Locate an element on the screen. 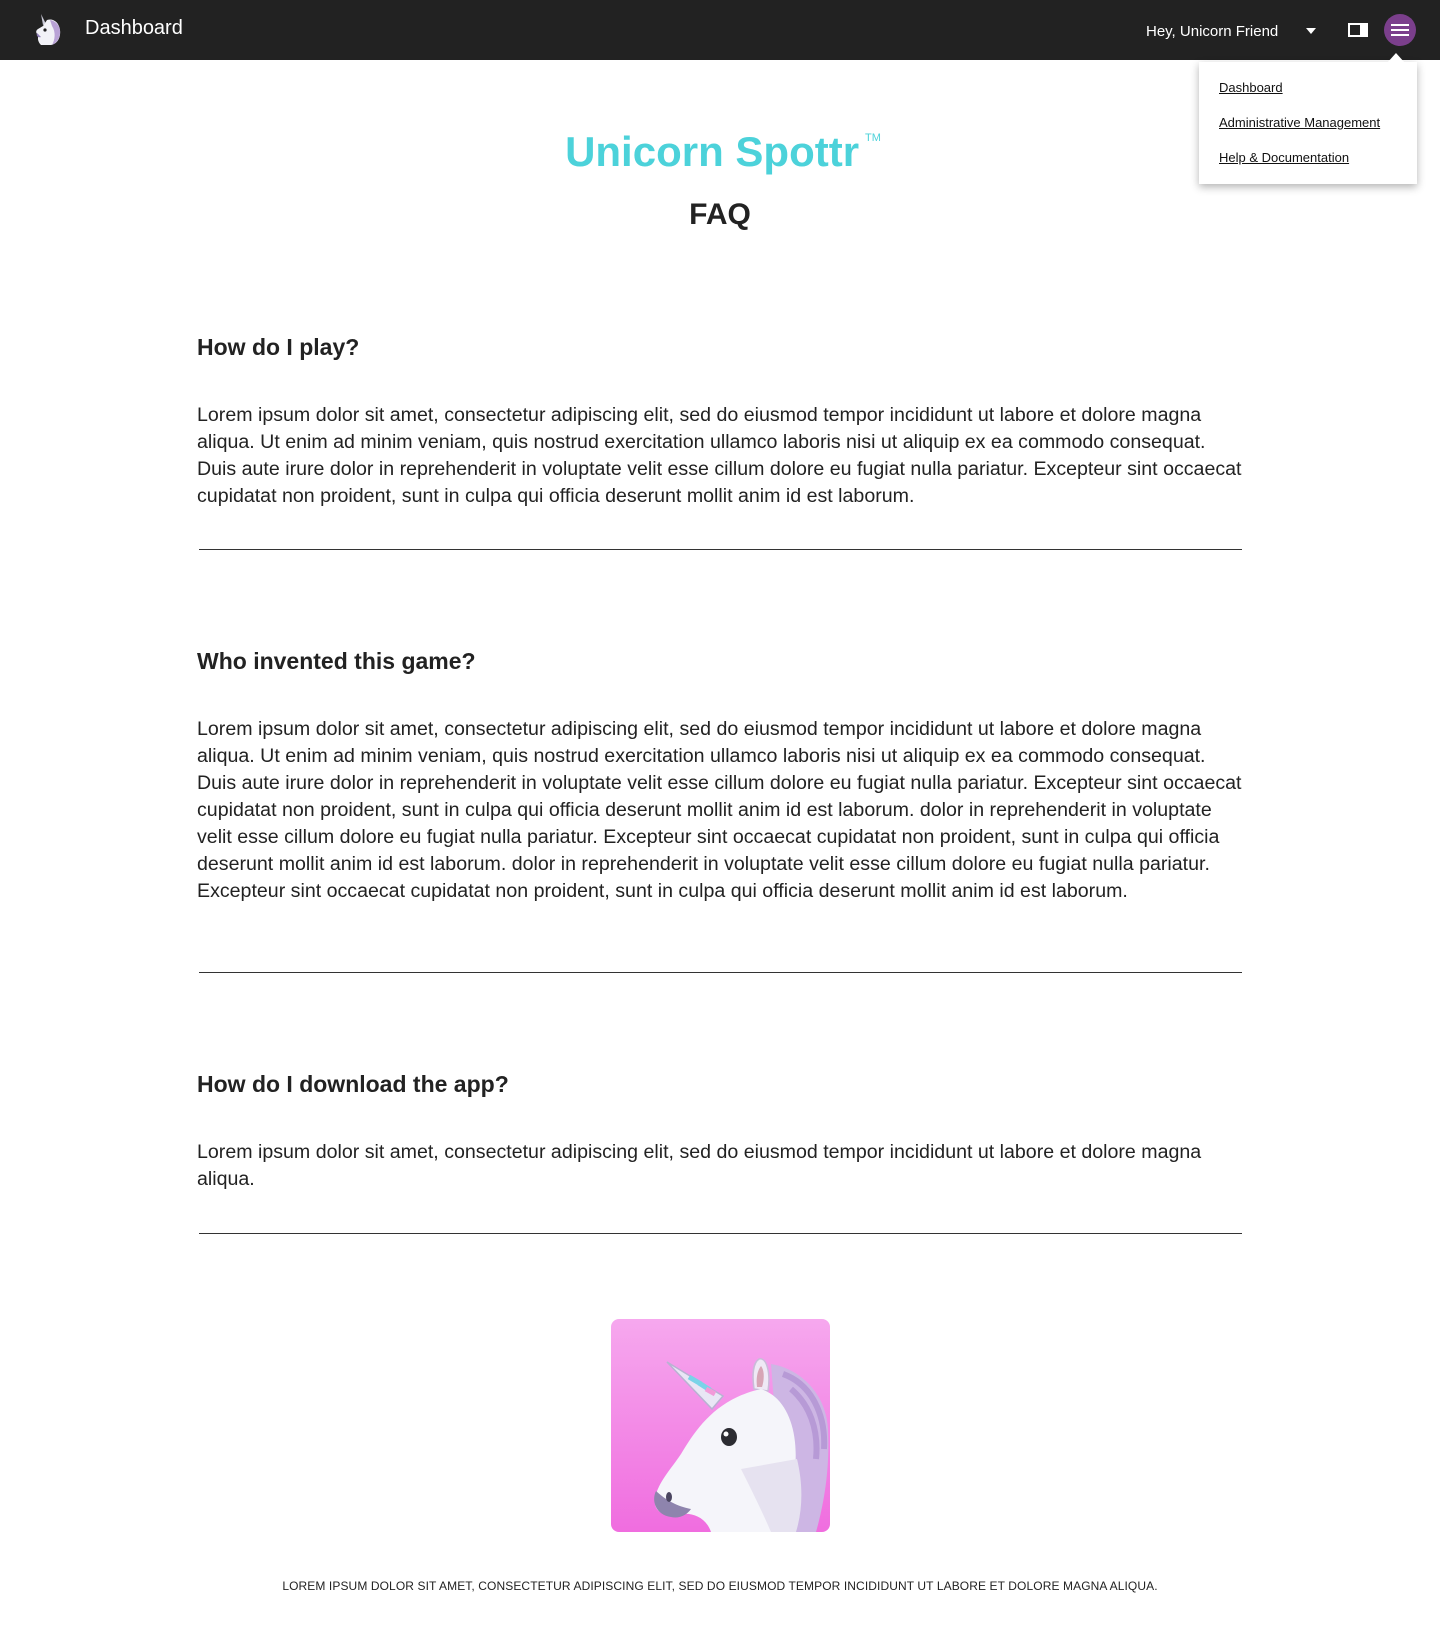 Image resolution: width=1440 pixels, height=1626 pixels. faq-question: Who invented this game? is located at coordinates (336, 661).